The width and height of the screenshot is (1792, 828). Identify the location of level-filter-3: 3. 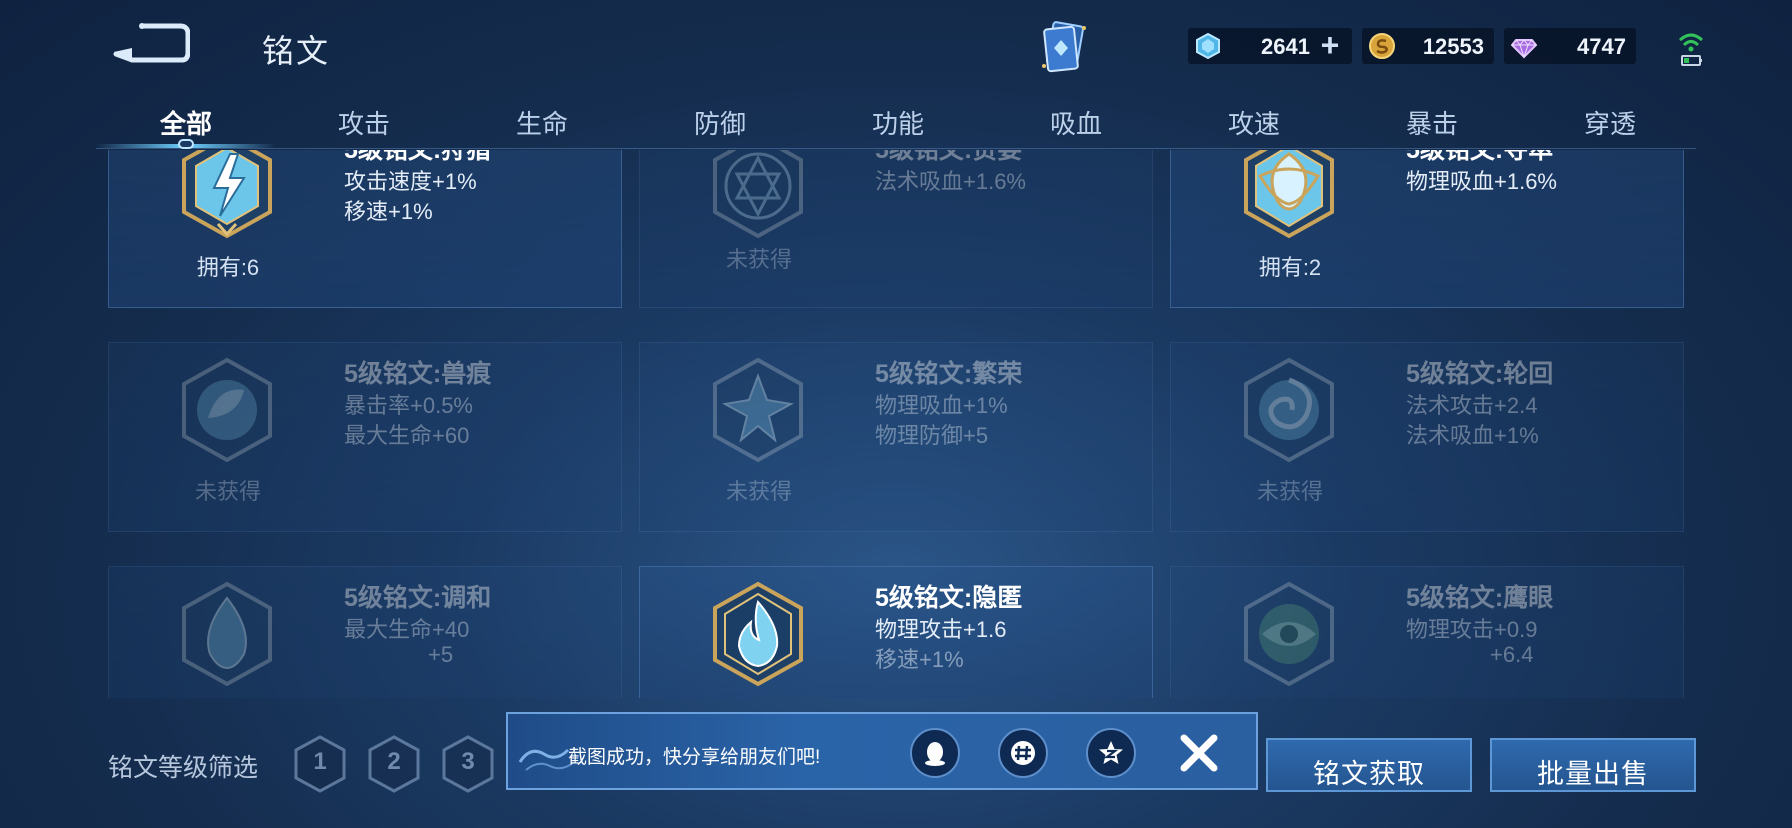
(468, 764).